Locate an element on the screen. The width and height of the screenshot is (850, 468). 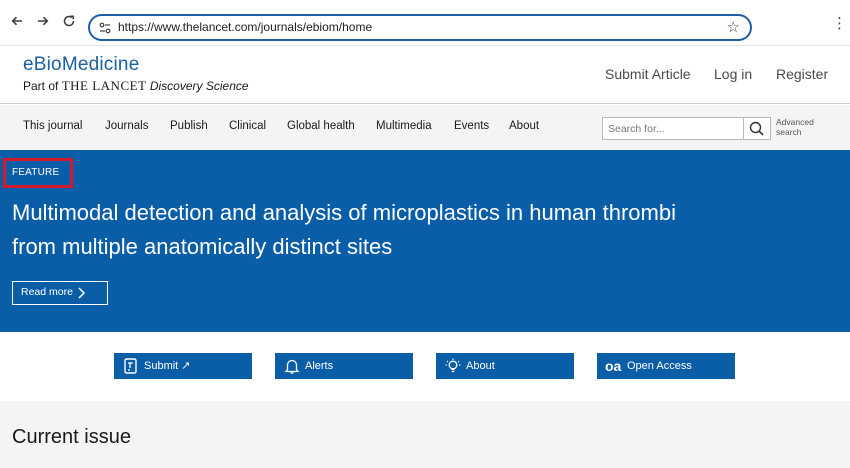
open-access-button: oa Open Access is located at coordinates (666, 366).